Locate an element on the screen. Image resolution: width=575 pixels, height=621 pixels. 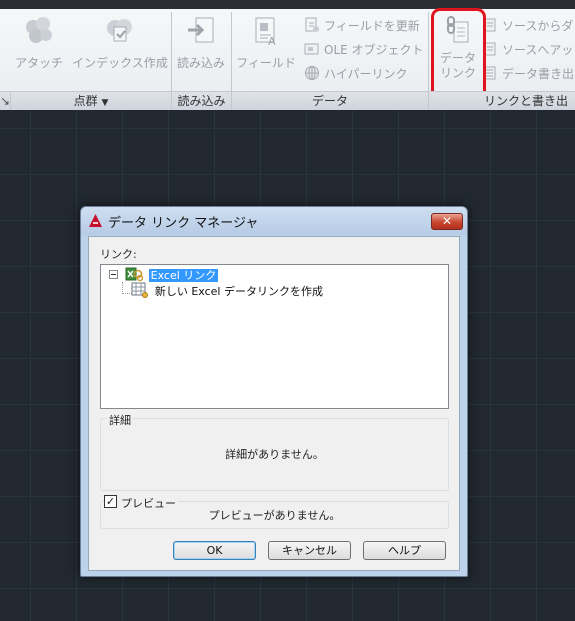
preview-group: ✓ プレビュー プレビューがありません。 is located at coordinates (274, 512).